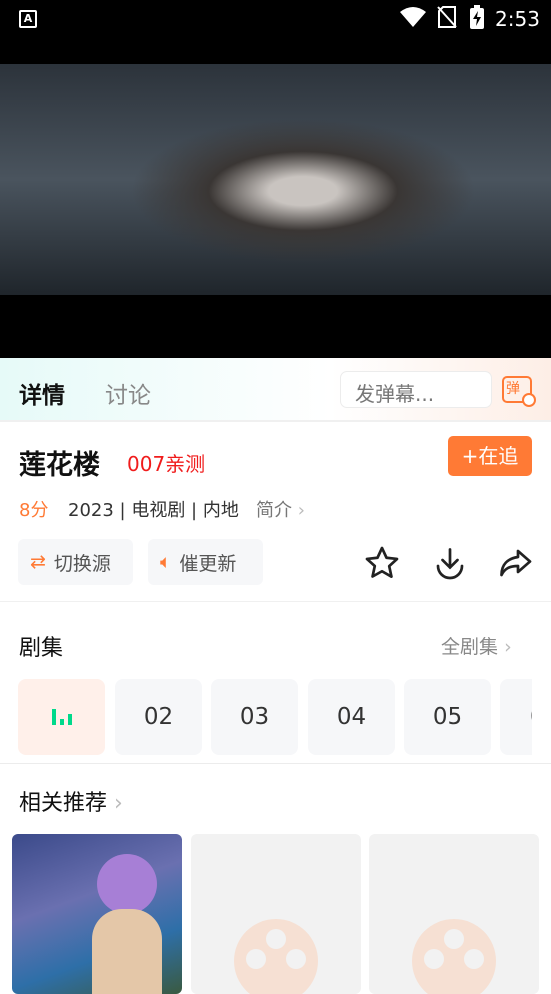 The width and height of the screenshot is (551, 994). Describe the element at coordinates (516, 717) in the screenshot. I see `episode-6: 06` at that location.